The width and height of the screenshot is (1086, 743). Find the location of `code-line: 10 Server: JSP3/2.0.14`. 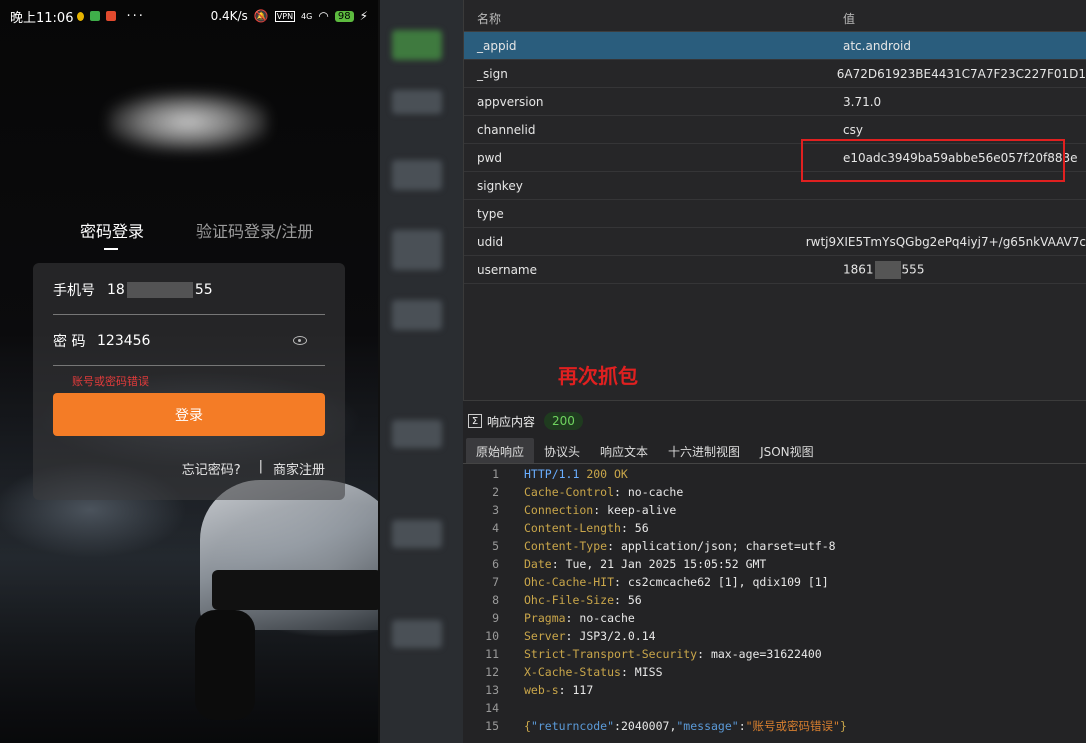

code-line: 10 Server: JSP3/2.0.14 is located at coordinates (774, 636).